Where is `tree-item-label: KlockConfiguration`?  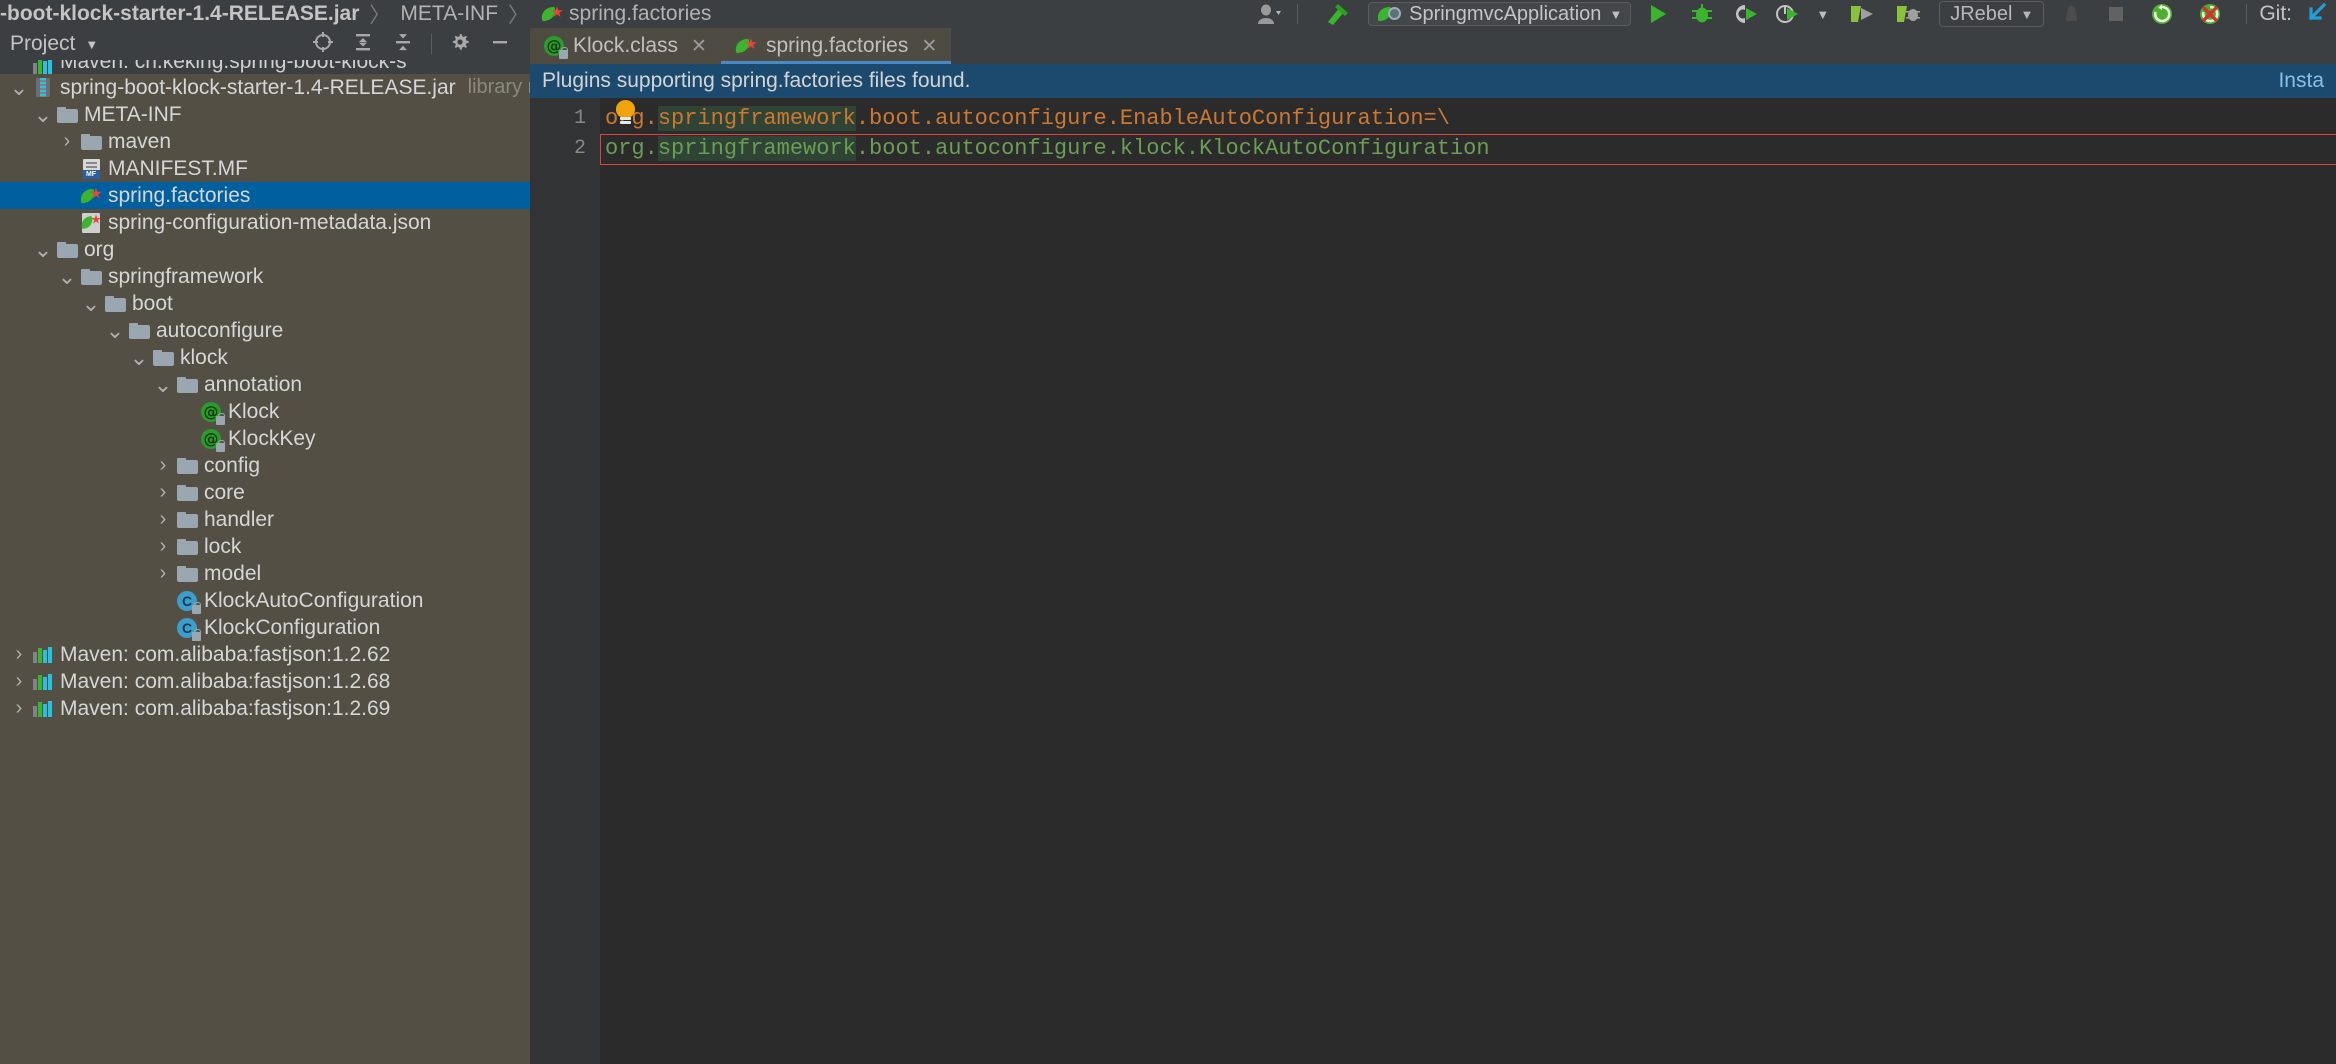
tree-item-label: KlockConfiguration is located at coordinates (292, 627).